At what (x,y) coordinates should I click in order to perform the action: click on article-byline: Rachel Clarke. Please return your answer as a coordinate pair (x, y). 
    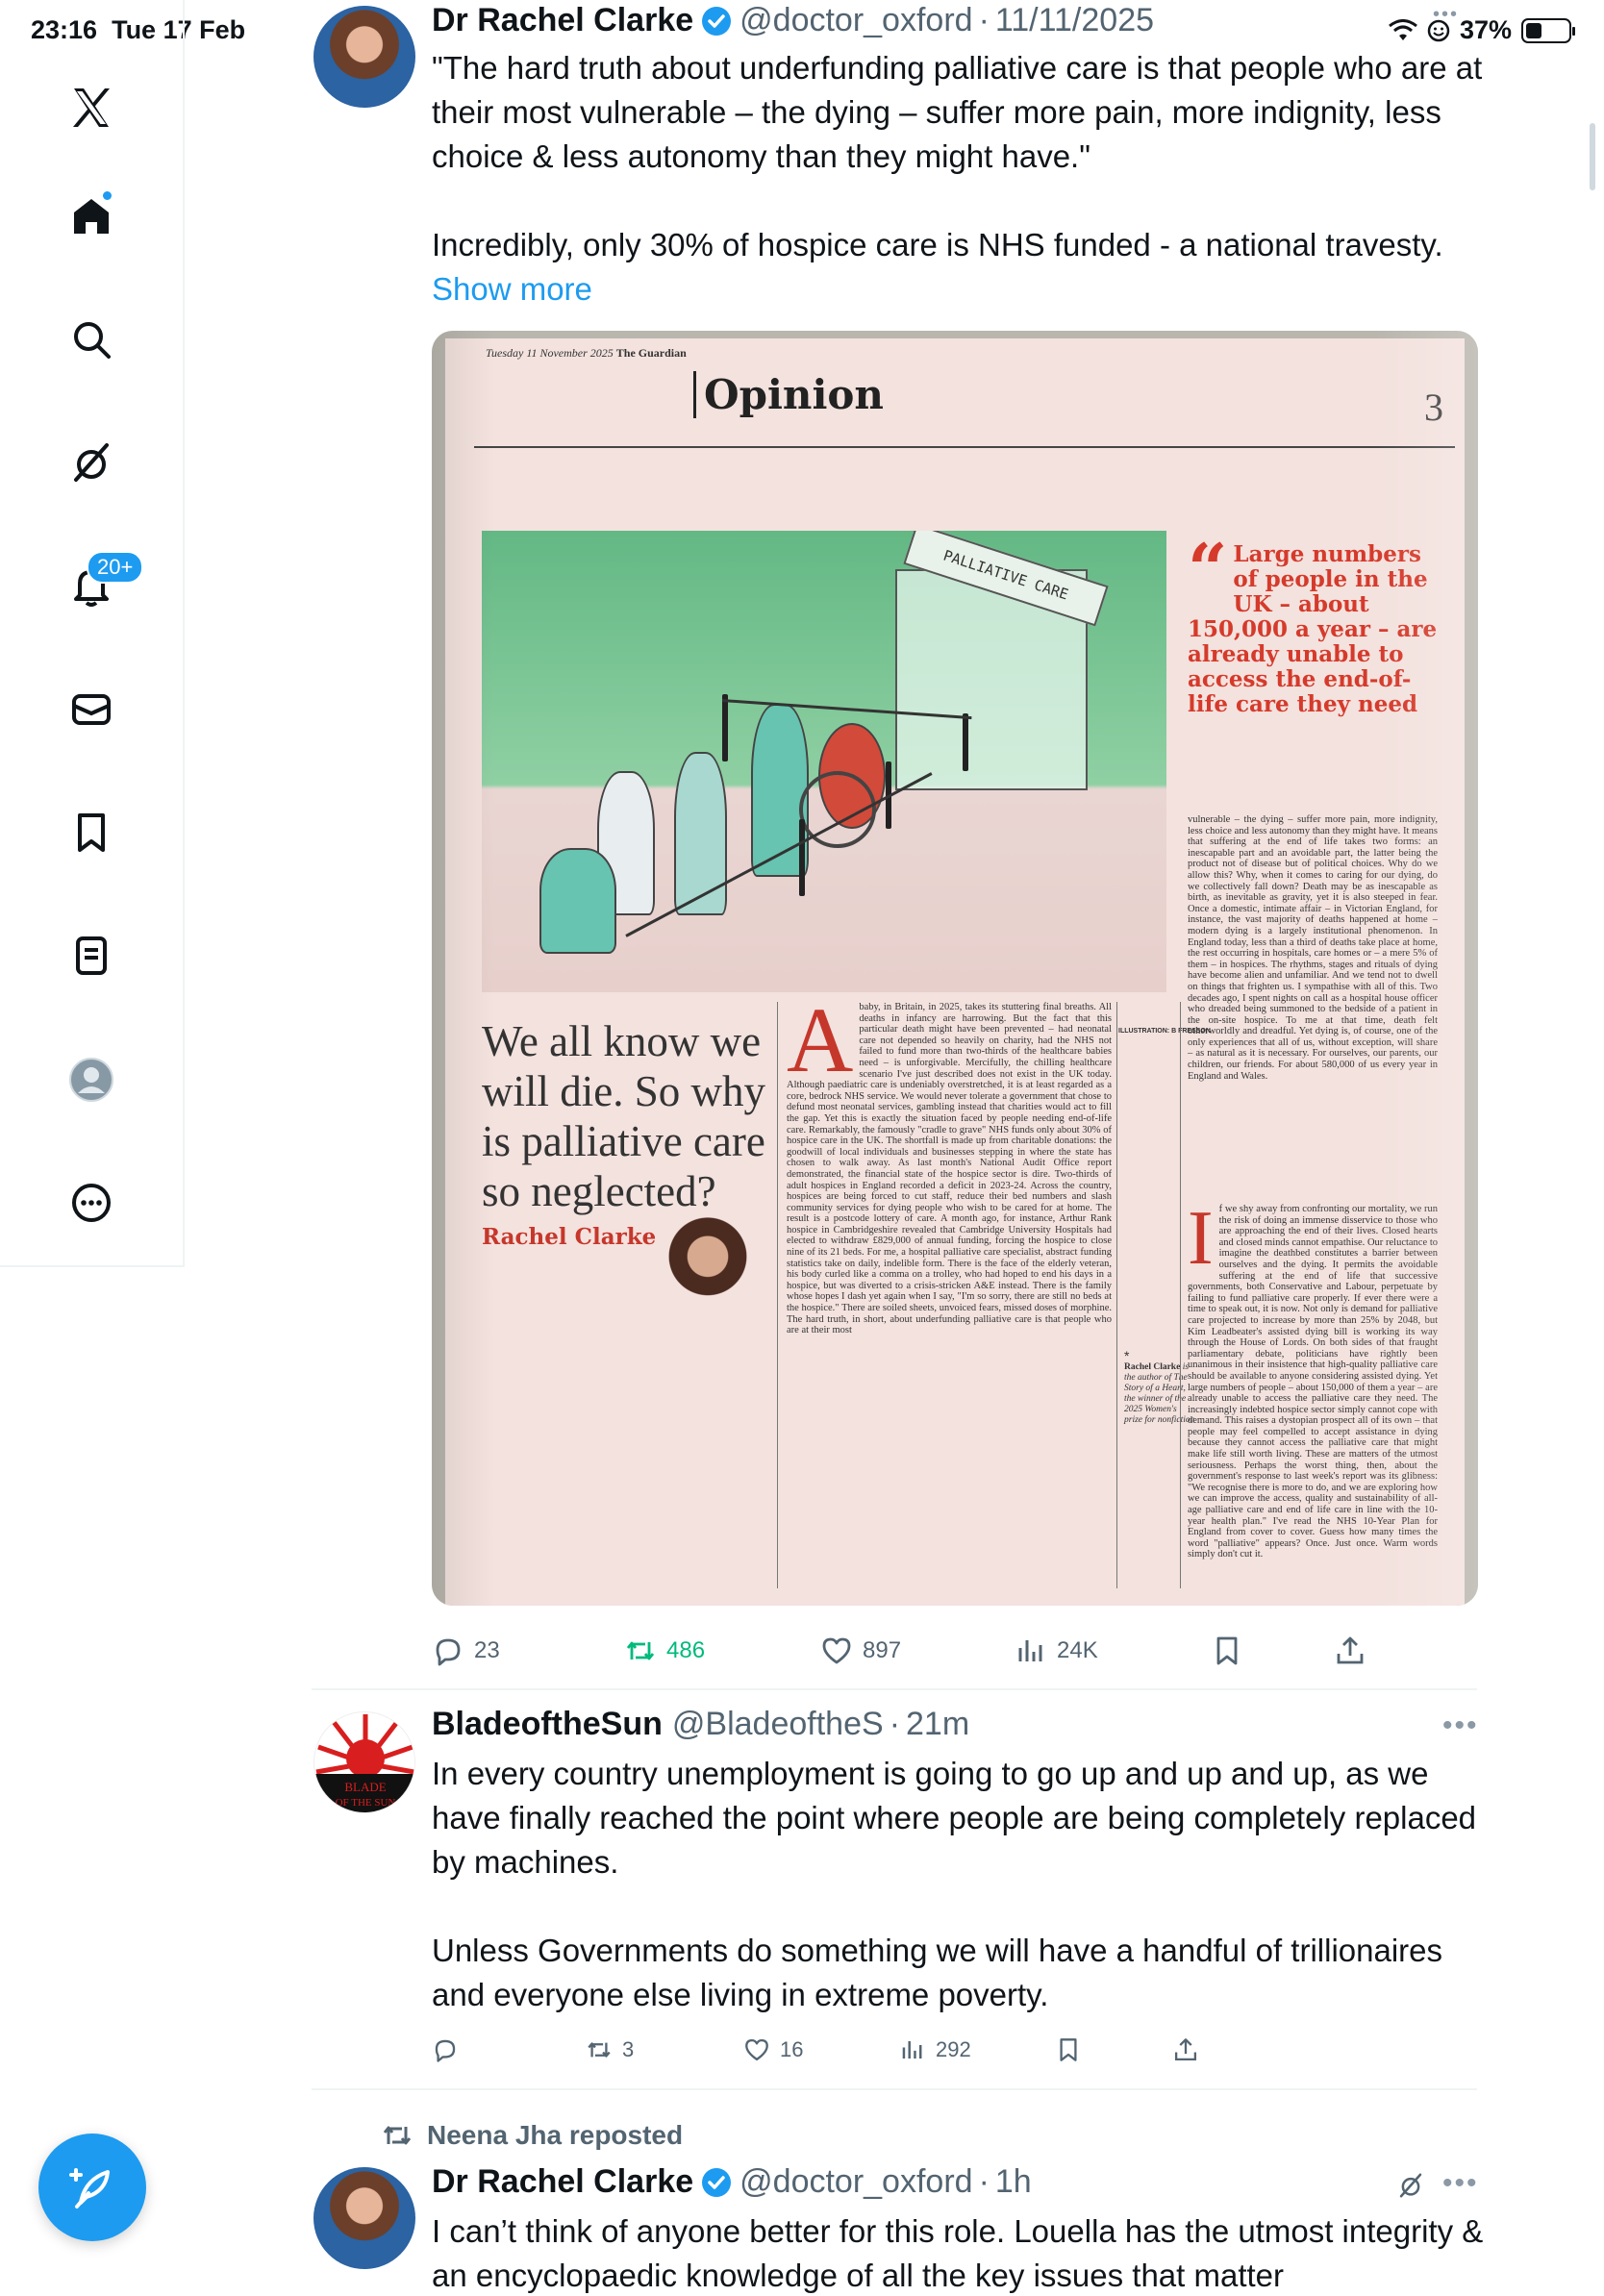
    Looking at the image, I should click on (569, 1237).